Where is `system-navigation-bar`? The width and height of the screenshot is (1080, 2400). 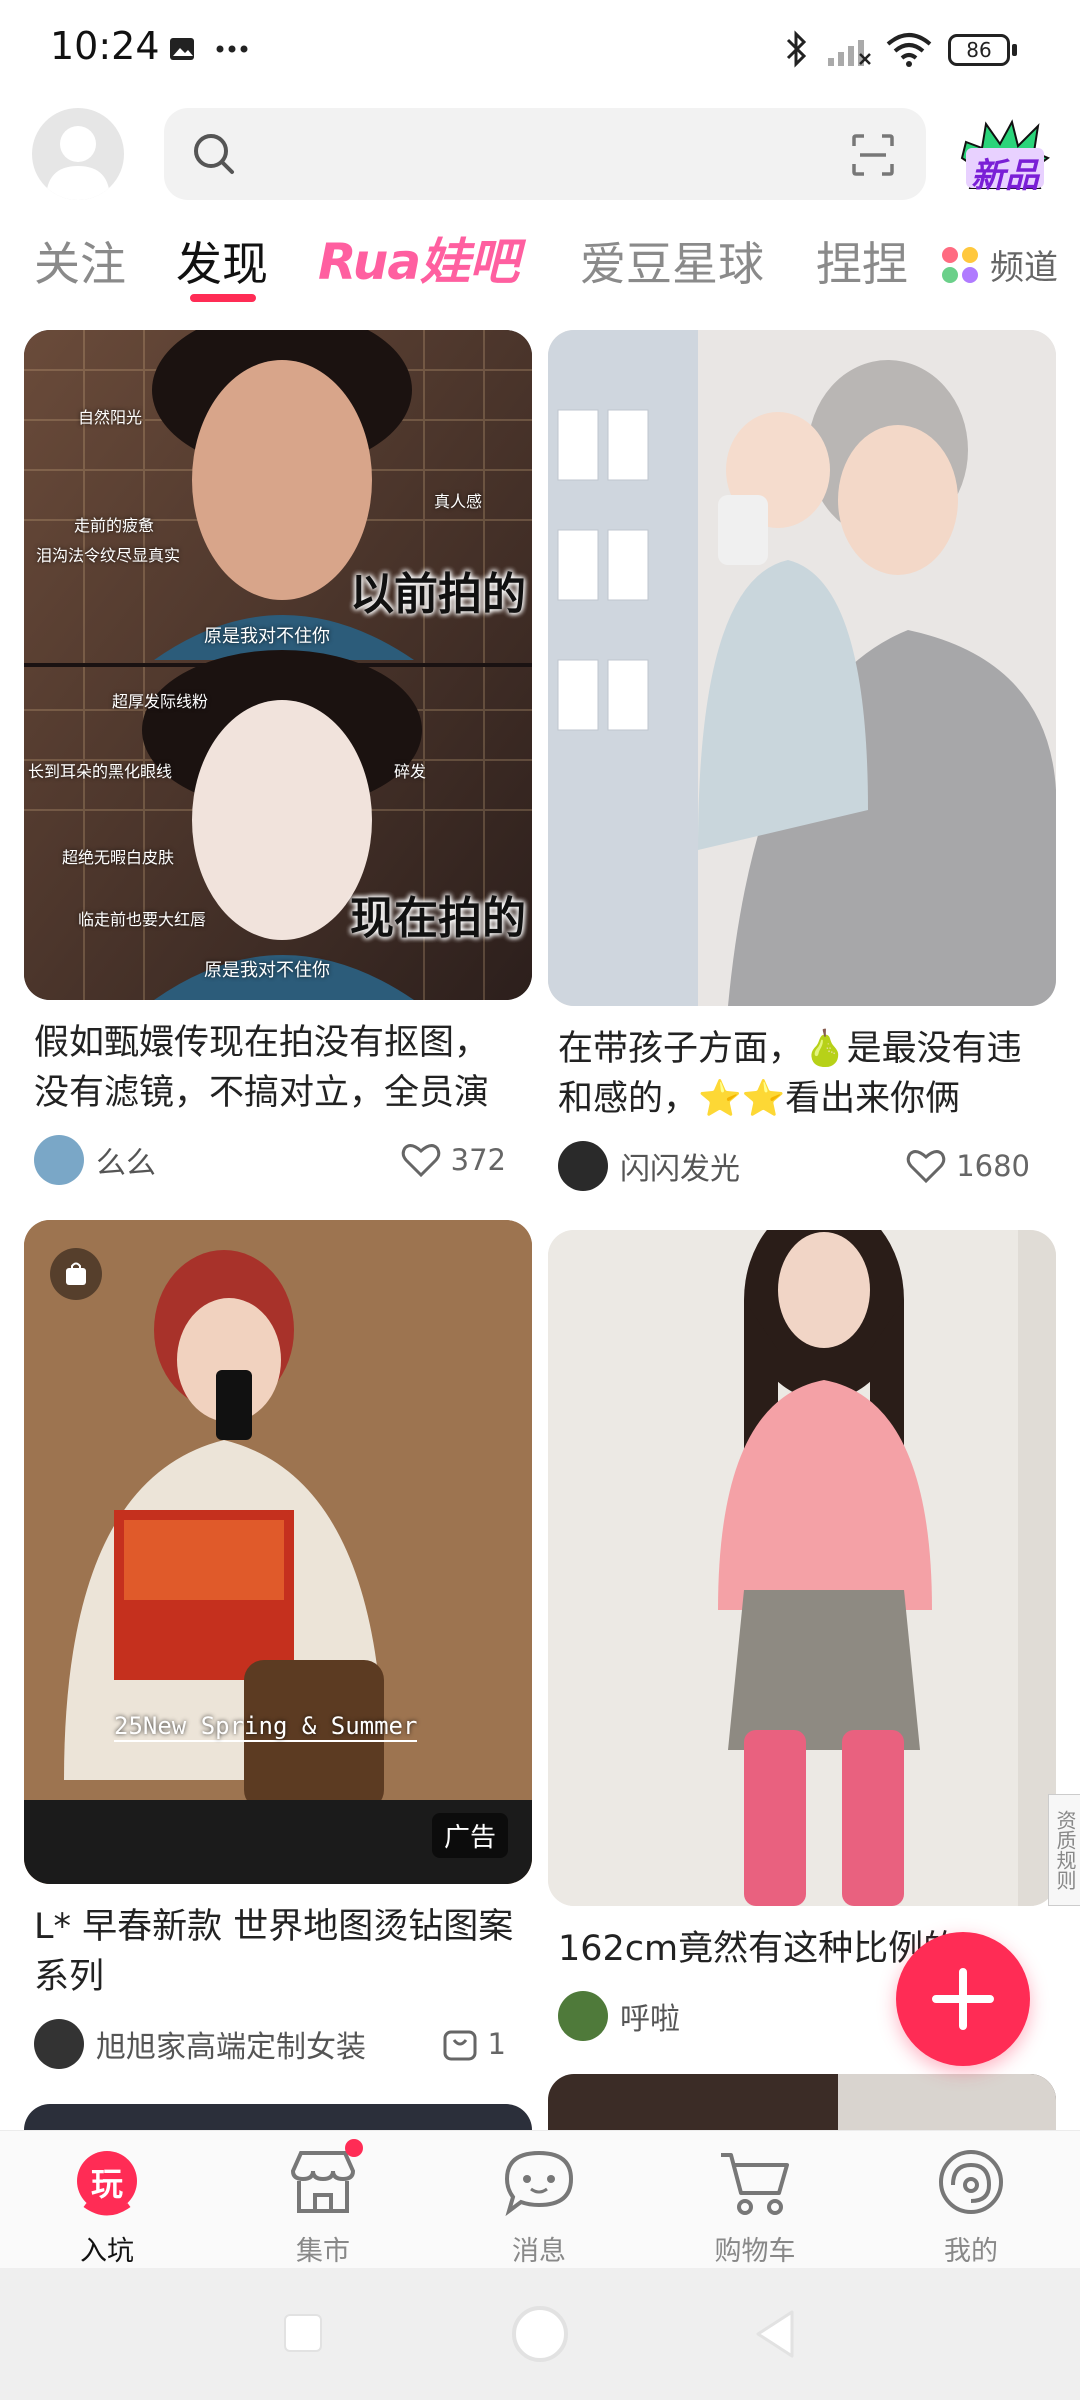 system-navigation-bar is located at coordinates (540, 2334).